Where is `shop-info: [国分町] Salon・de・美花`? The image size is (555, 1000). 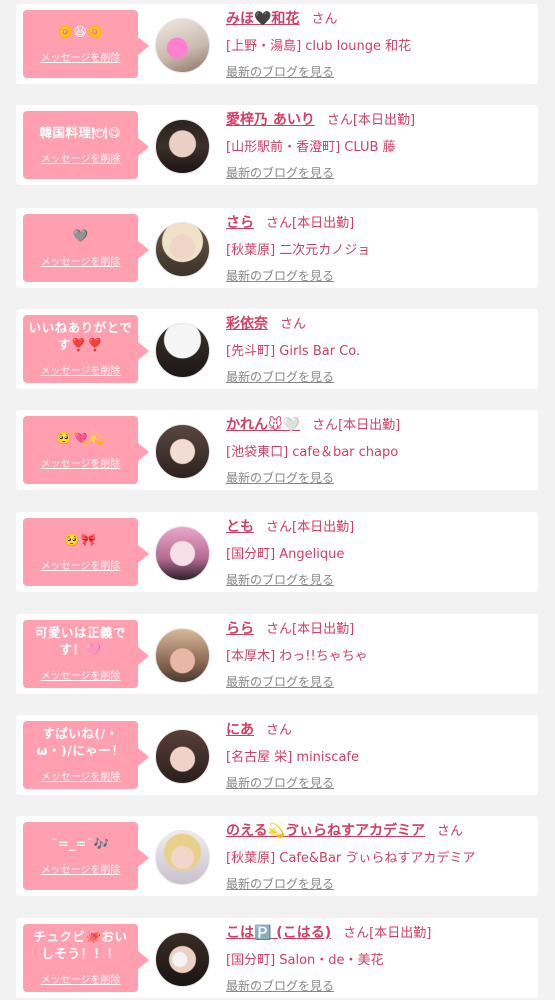
shop-info: [国分町] Salon・de・美花 is located at coordinates (305, 960).